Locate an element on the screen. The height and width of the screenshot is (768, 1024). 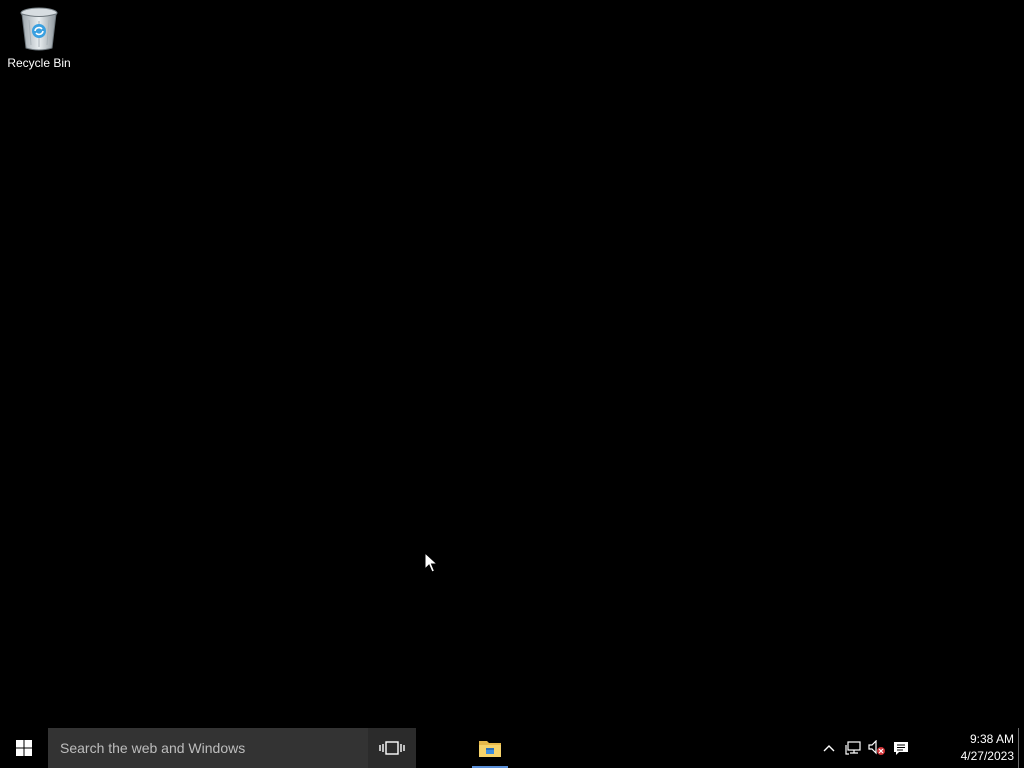
mouse-cursor-icon is located at coordinates (431, 562).